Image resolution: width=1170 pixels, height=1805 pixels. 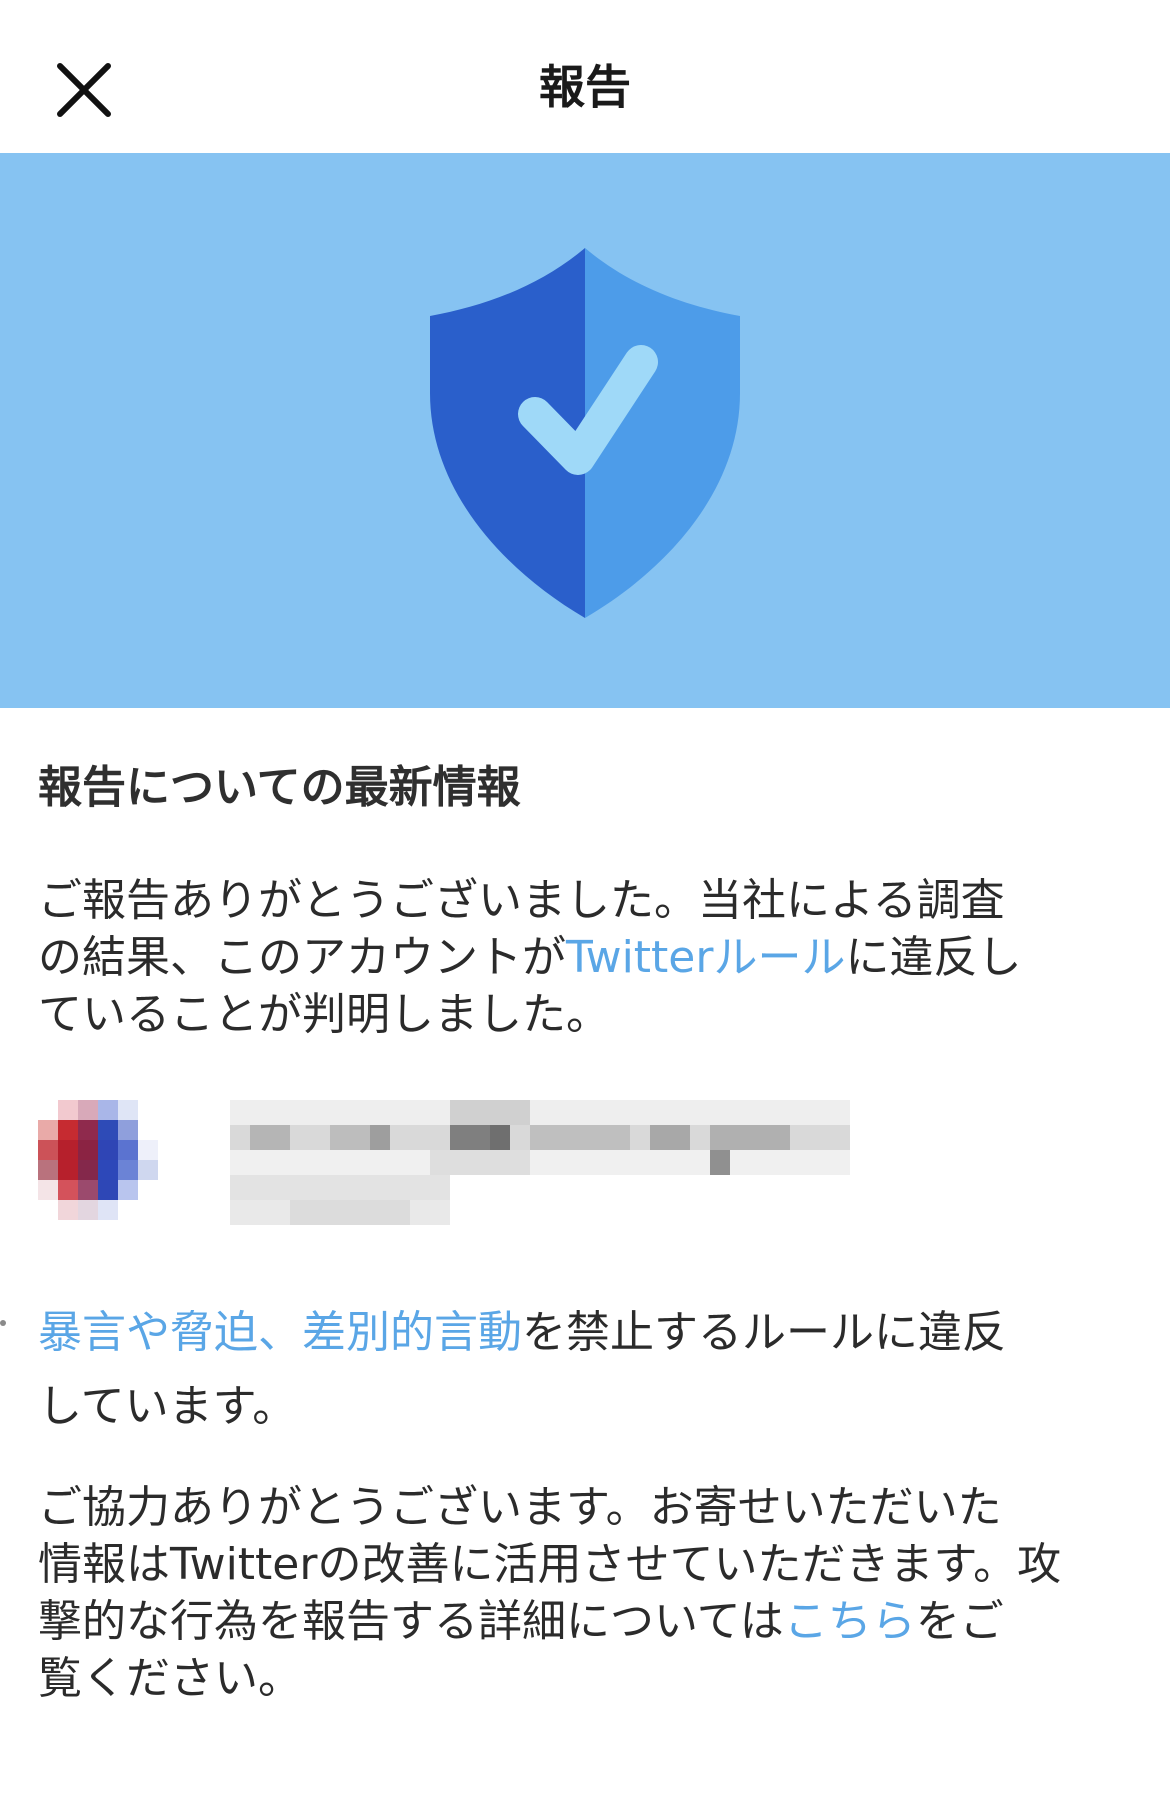 What do you see at coordinates (705, 957) in the screenshot?
I see `twitter-rules-link: Twitterルール` at bounding box center [705, 957].